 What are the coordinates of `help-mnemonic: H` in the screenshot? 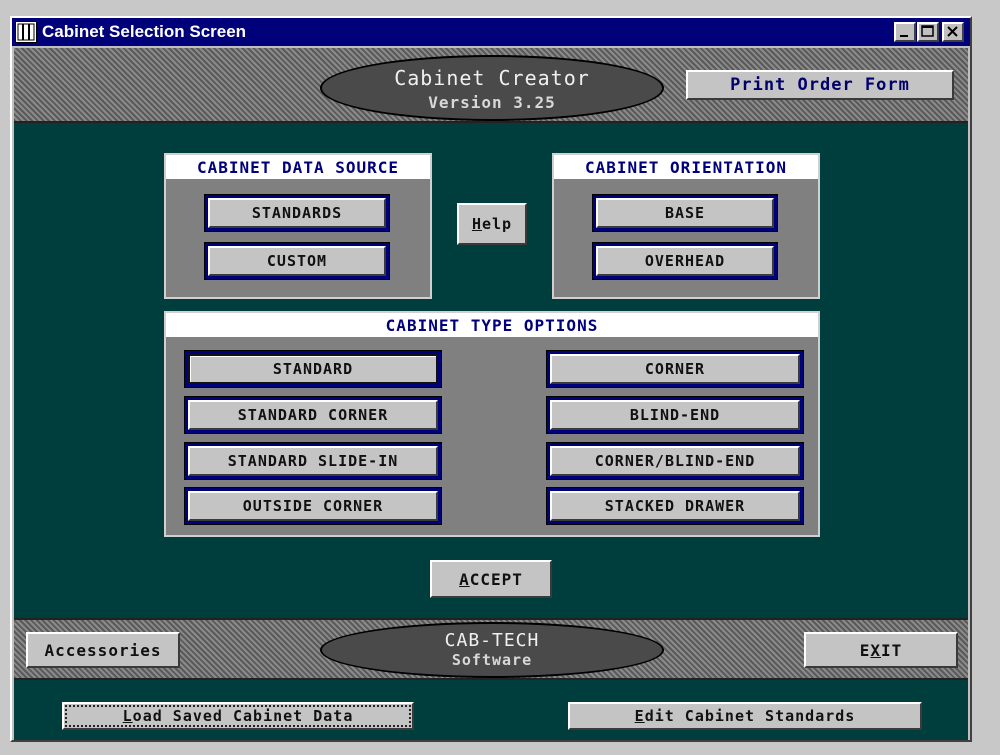 It's located at (476, 224).